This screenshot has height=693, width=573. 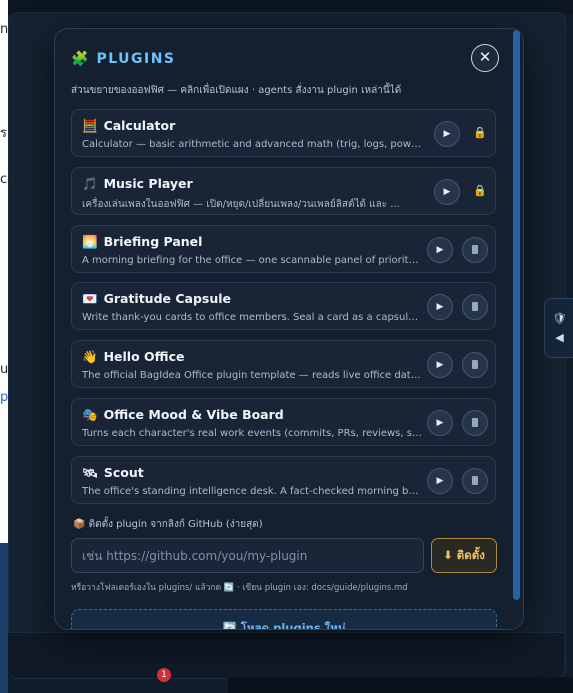 What do you see at coordinates (139, 125) in the screenshot?
I see `plugin-name-label: Calculator` at bounding box center [139, 125].